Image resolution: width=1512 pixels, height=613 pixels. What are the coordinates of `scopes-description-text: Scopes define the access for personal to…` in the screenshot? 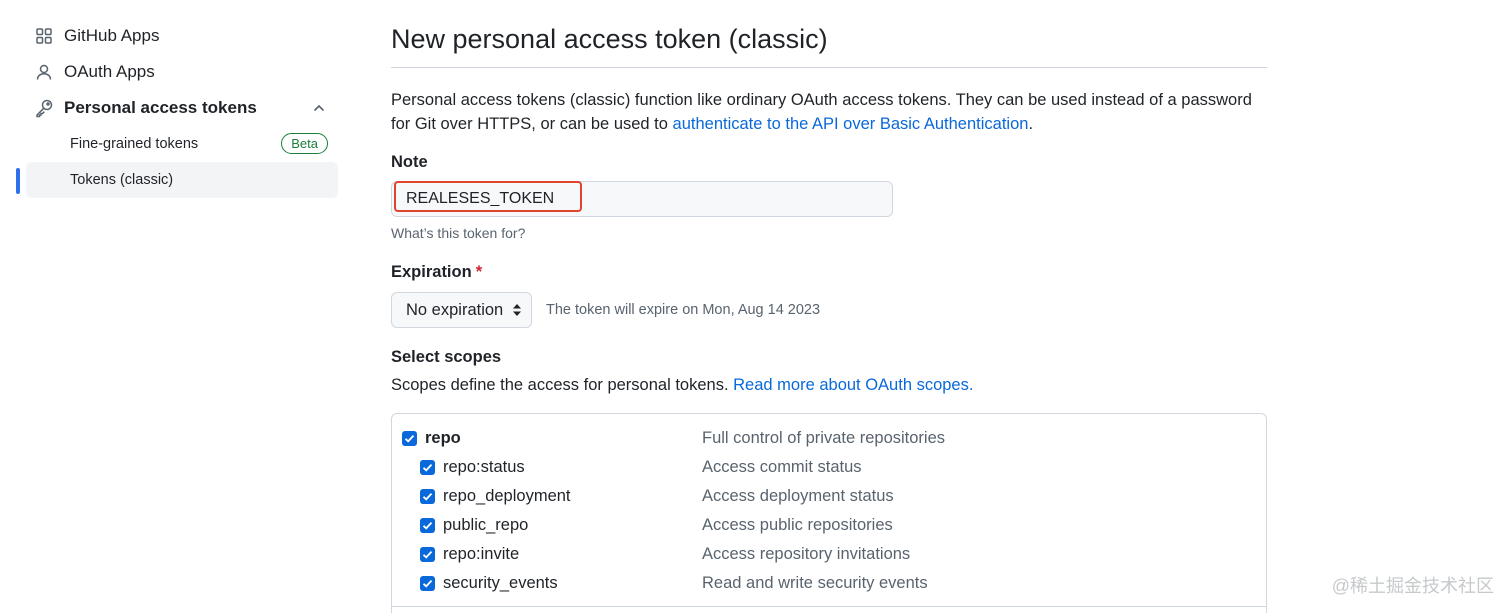 It's located at (560, 385).